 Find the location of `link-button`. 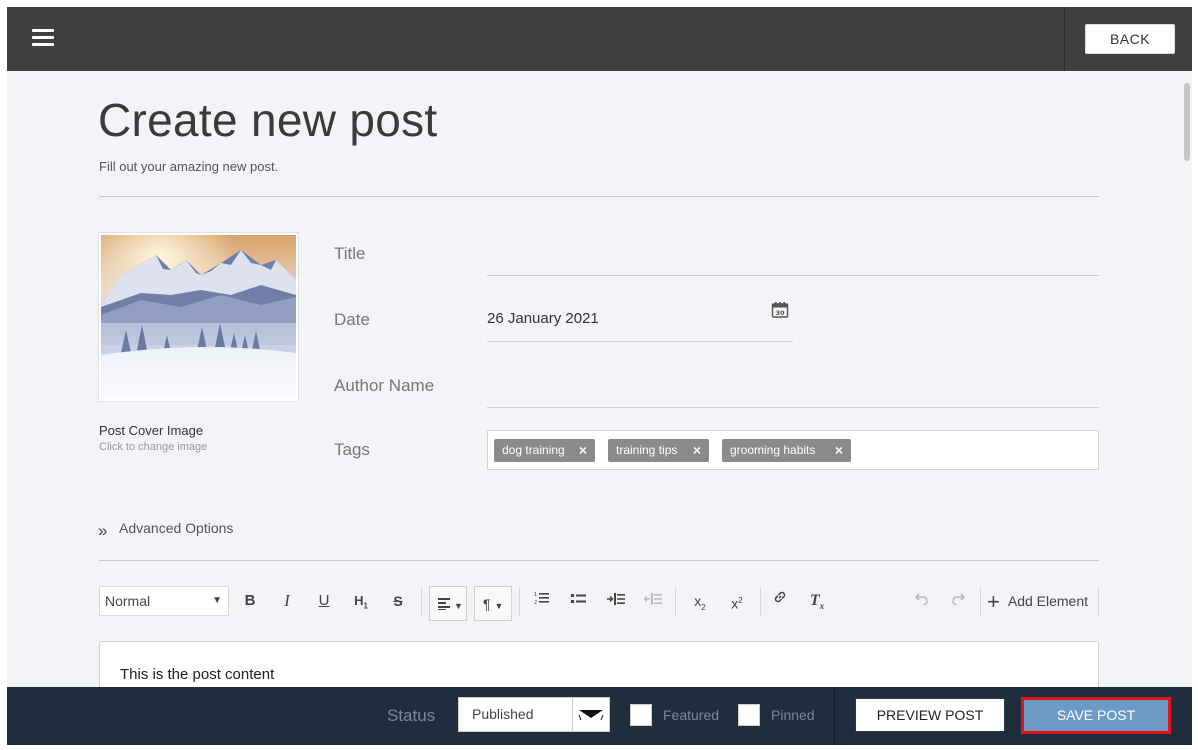

link-button is located at coordinates (780, 601).